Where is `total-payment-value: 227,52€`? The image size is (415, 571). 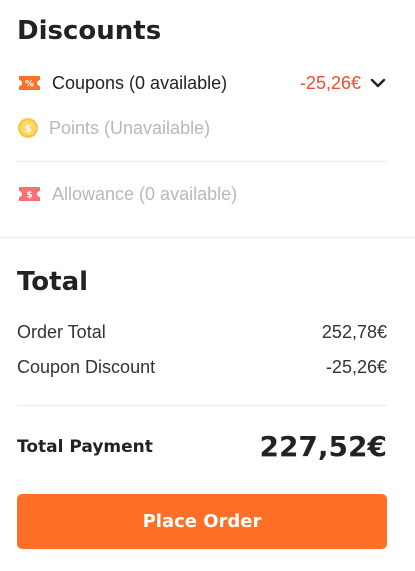
total-payment-value: 227,52€ is located at coordinates (323, 446).